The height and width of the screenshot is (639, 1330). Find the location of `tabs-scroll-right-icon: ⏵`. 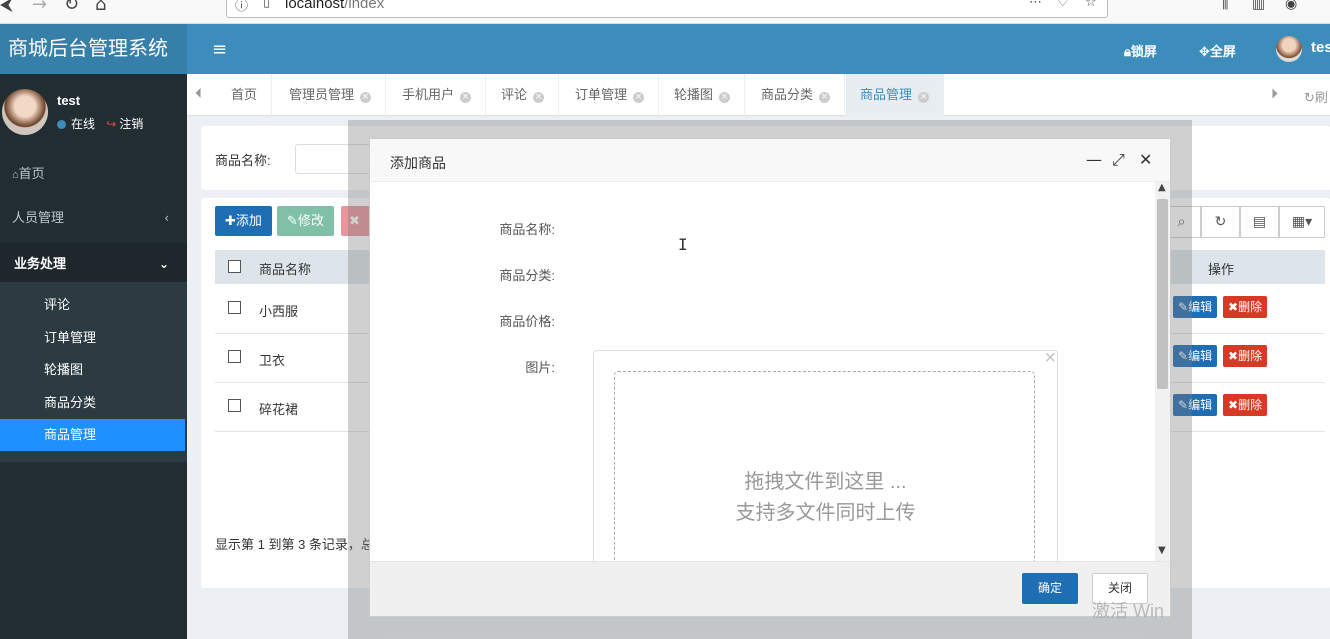

tabs-scroll-right-icon: ⏵ is located at coordinates (1274, 94).